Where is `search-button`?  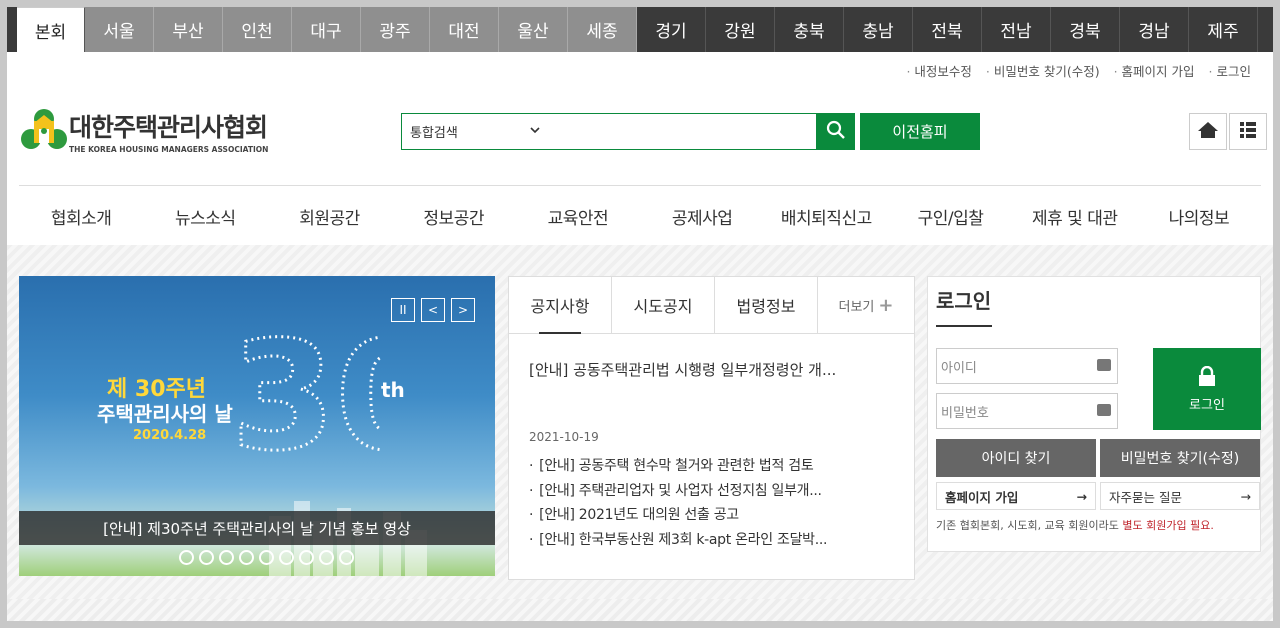
search-button is located at coordinates (836, 131).